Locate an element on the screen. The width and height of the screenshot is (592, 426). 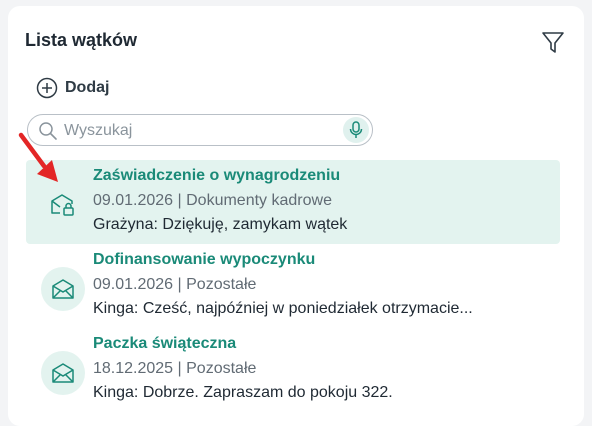
thread-title: Dofinansowanie wypoczynku is located at coordinates (204, 259).